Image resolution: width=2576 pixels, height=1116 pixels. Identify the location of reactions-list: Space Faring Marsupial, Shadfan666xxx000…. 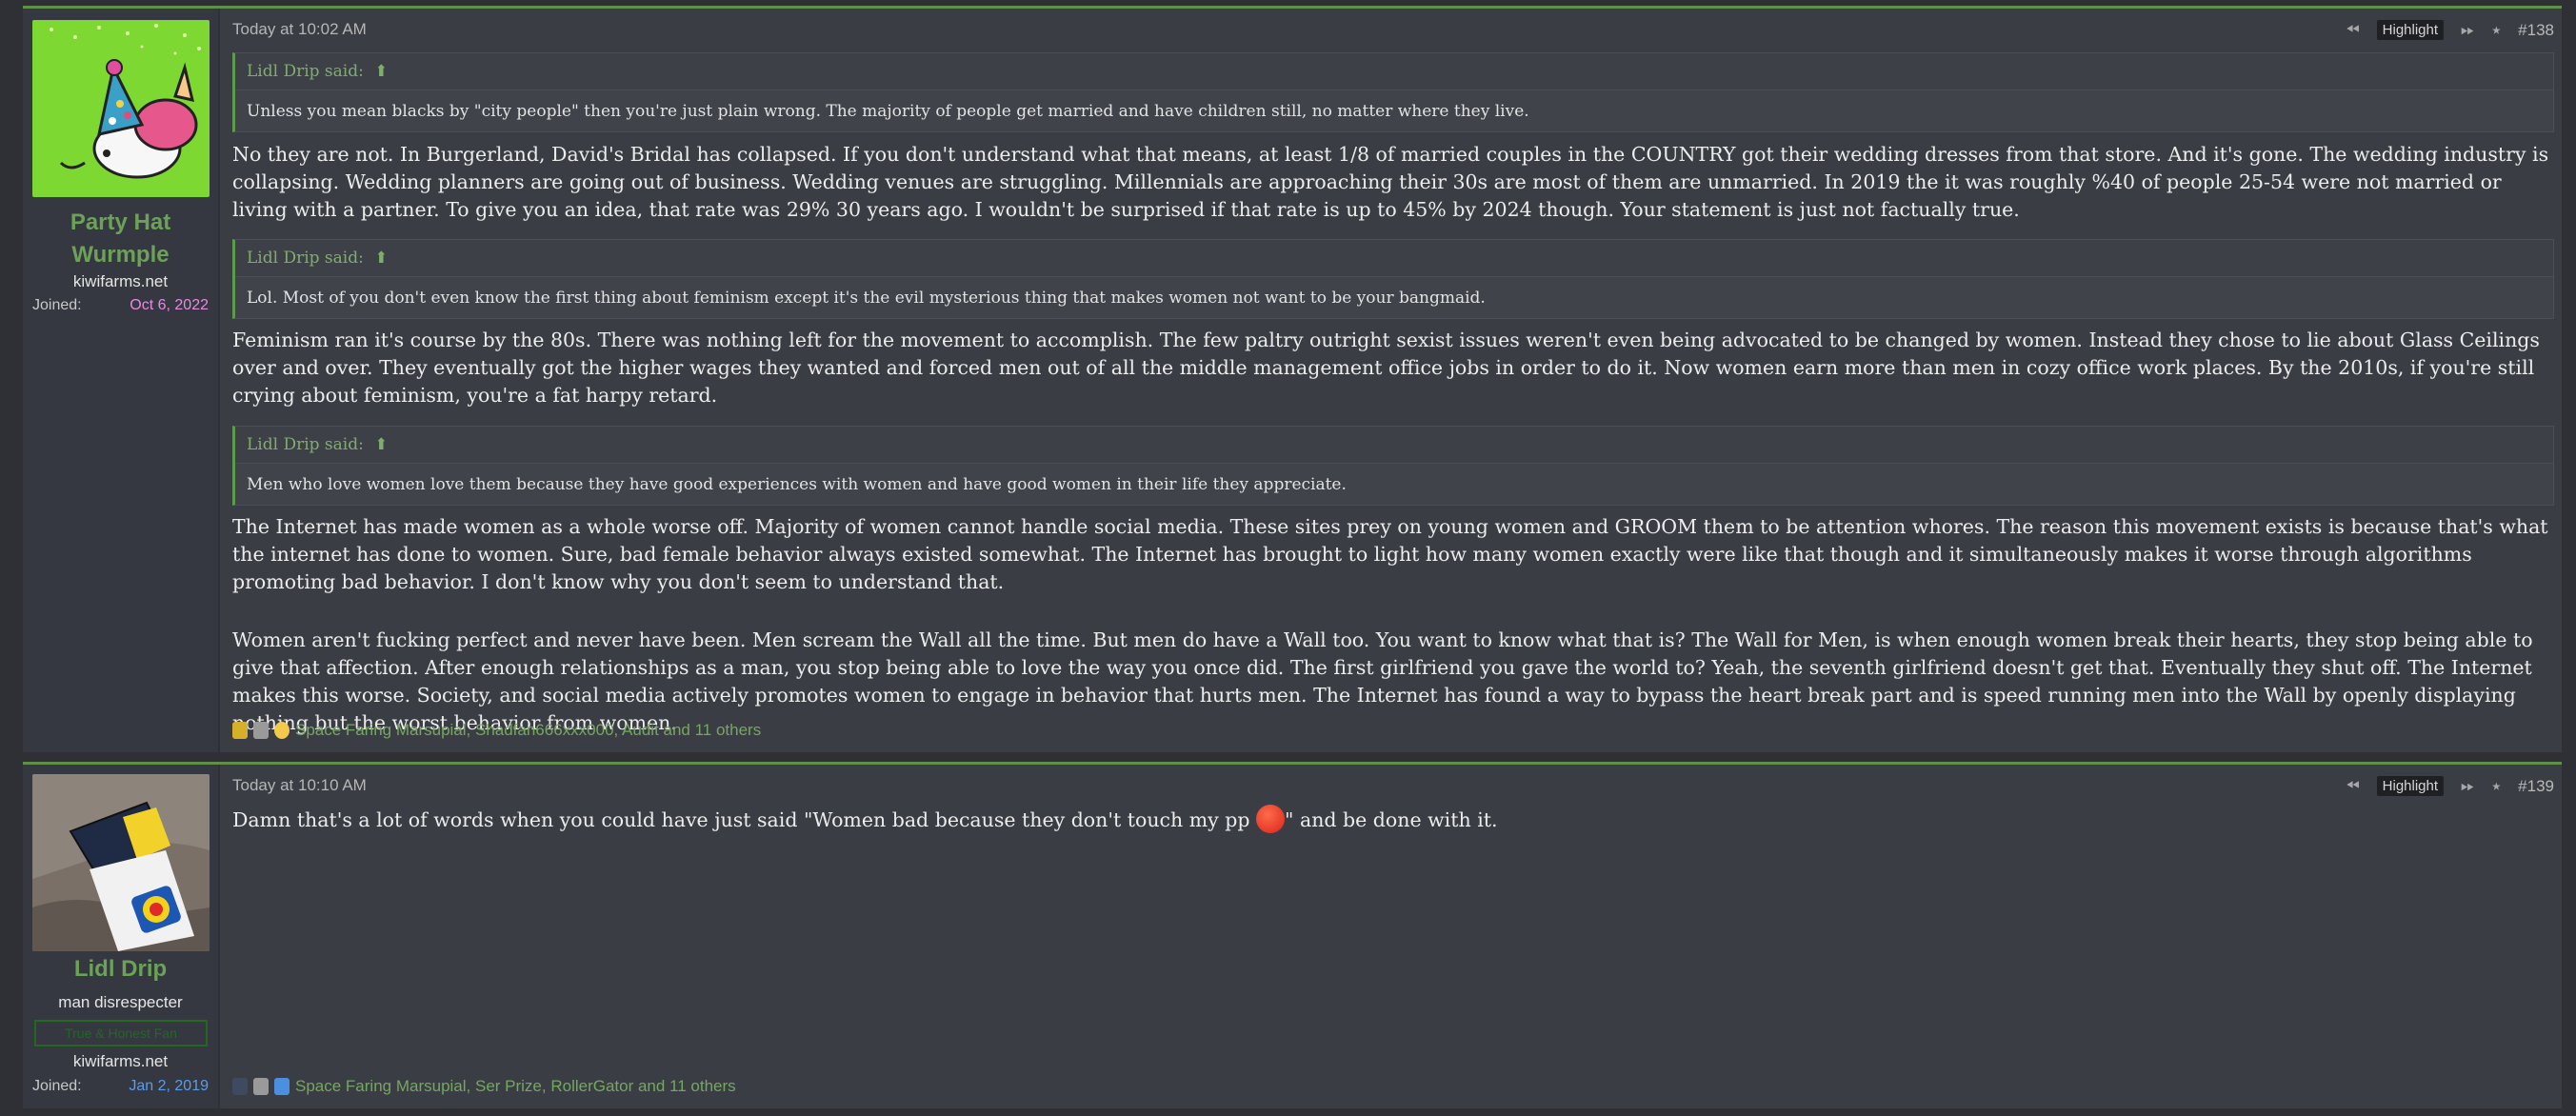
(528, 730).